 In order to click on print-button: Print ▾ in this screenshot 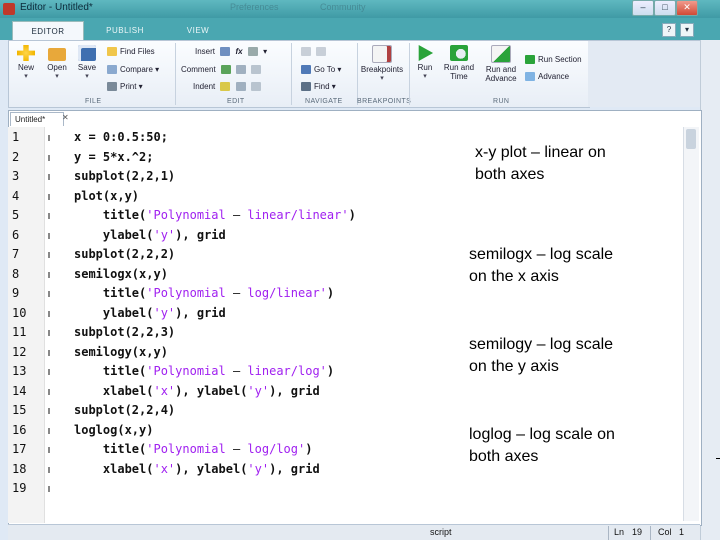, I will do `click(125, 87)`.